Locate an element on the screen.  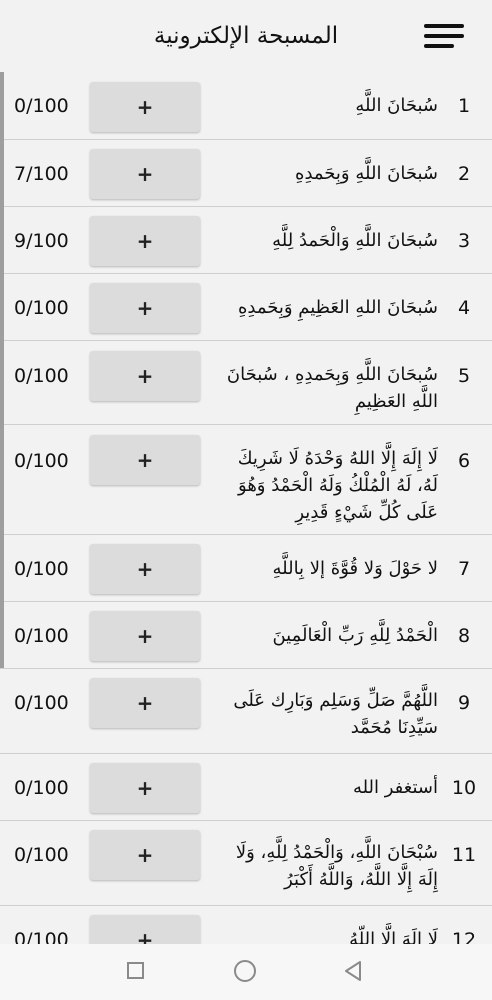
item-number: 5 is located at coordinates (464, 376).